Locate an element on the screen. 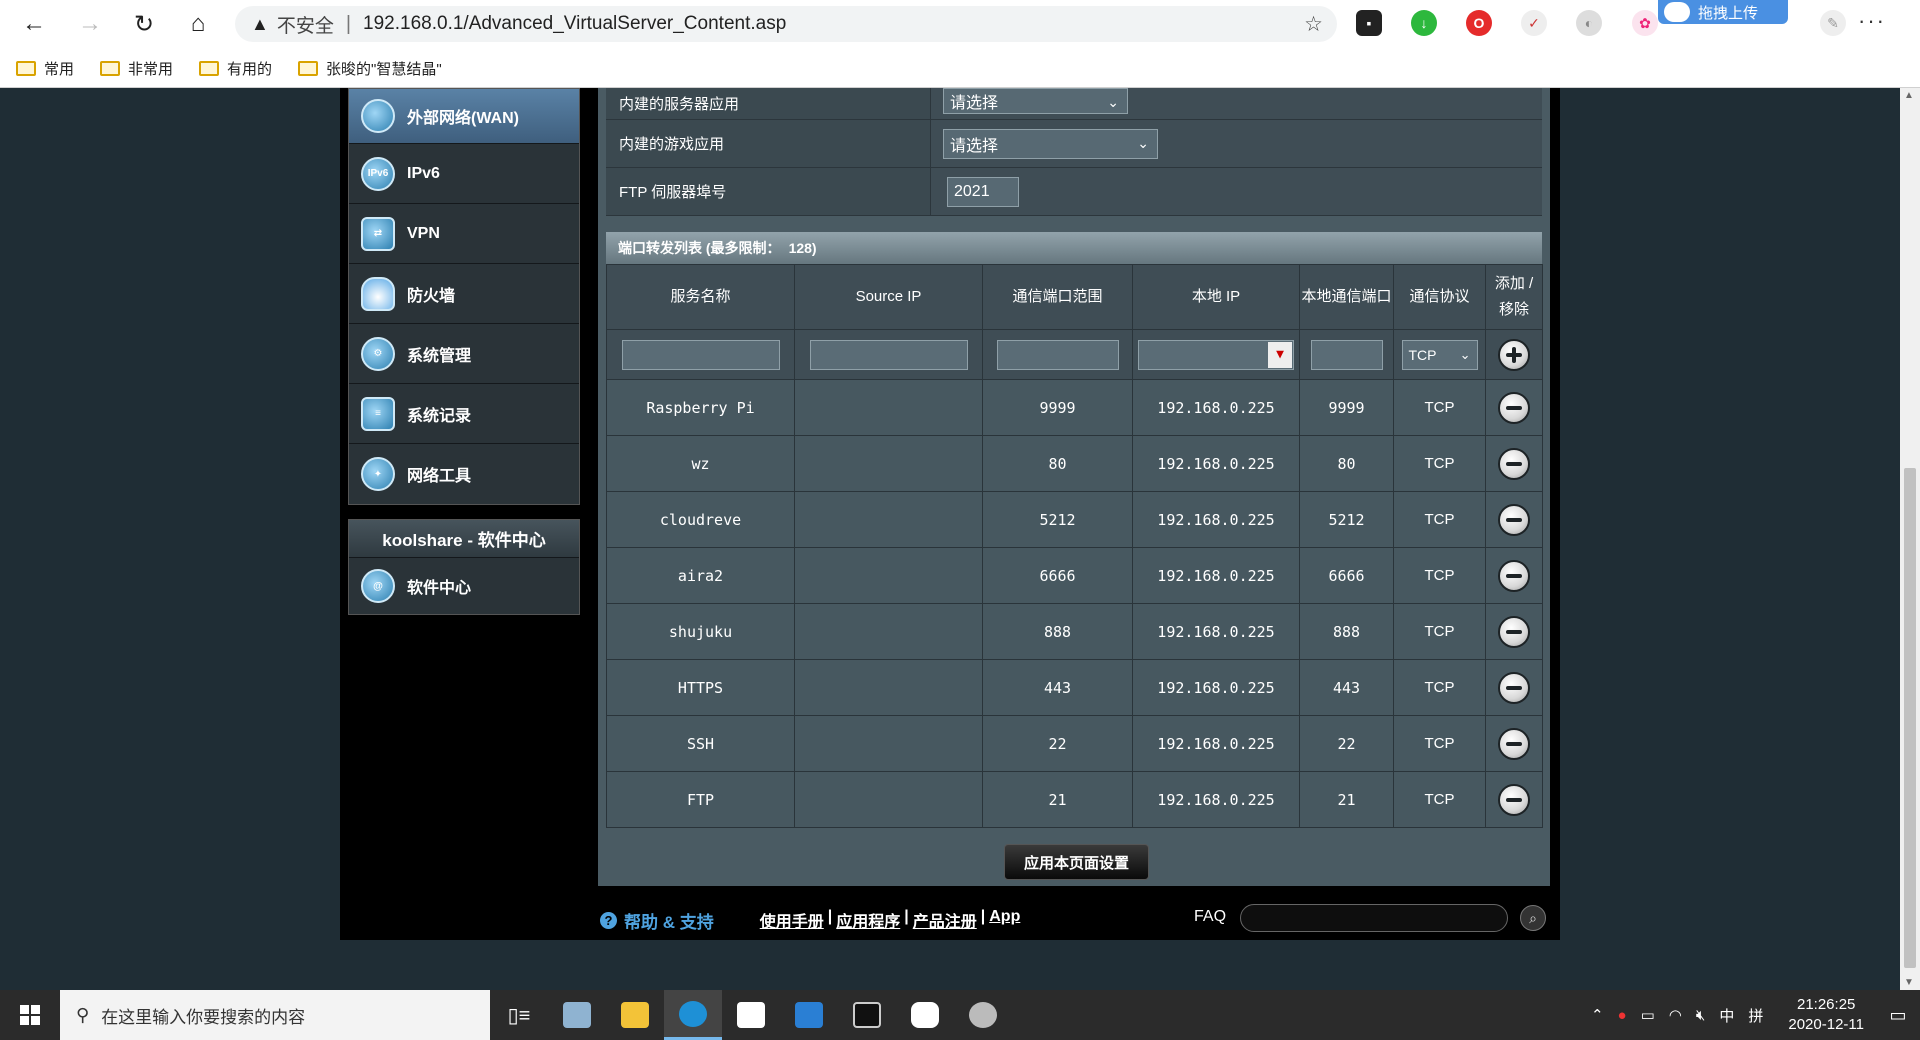 The image size is (1920, 1040). drag-upload-badge: 拖拽上传 is located at coordinates (1723, 12).